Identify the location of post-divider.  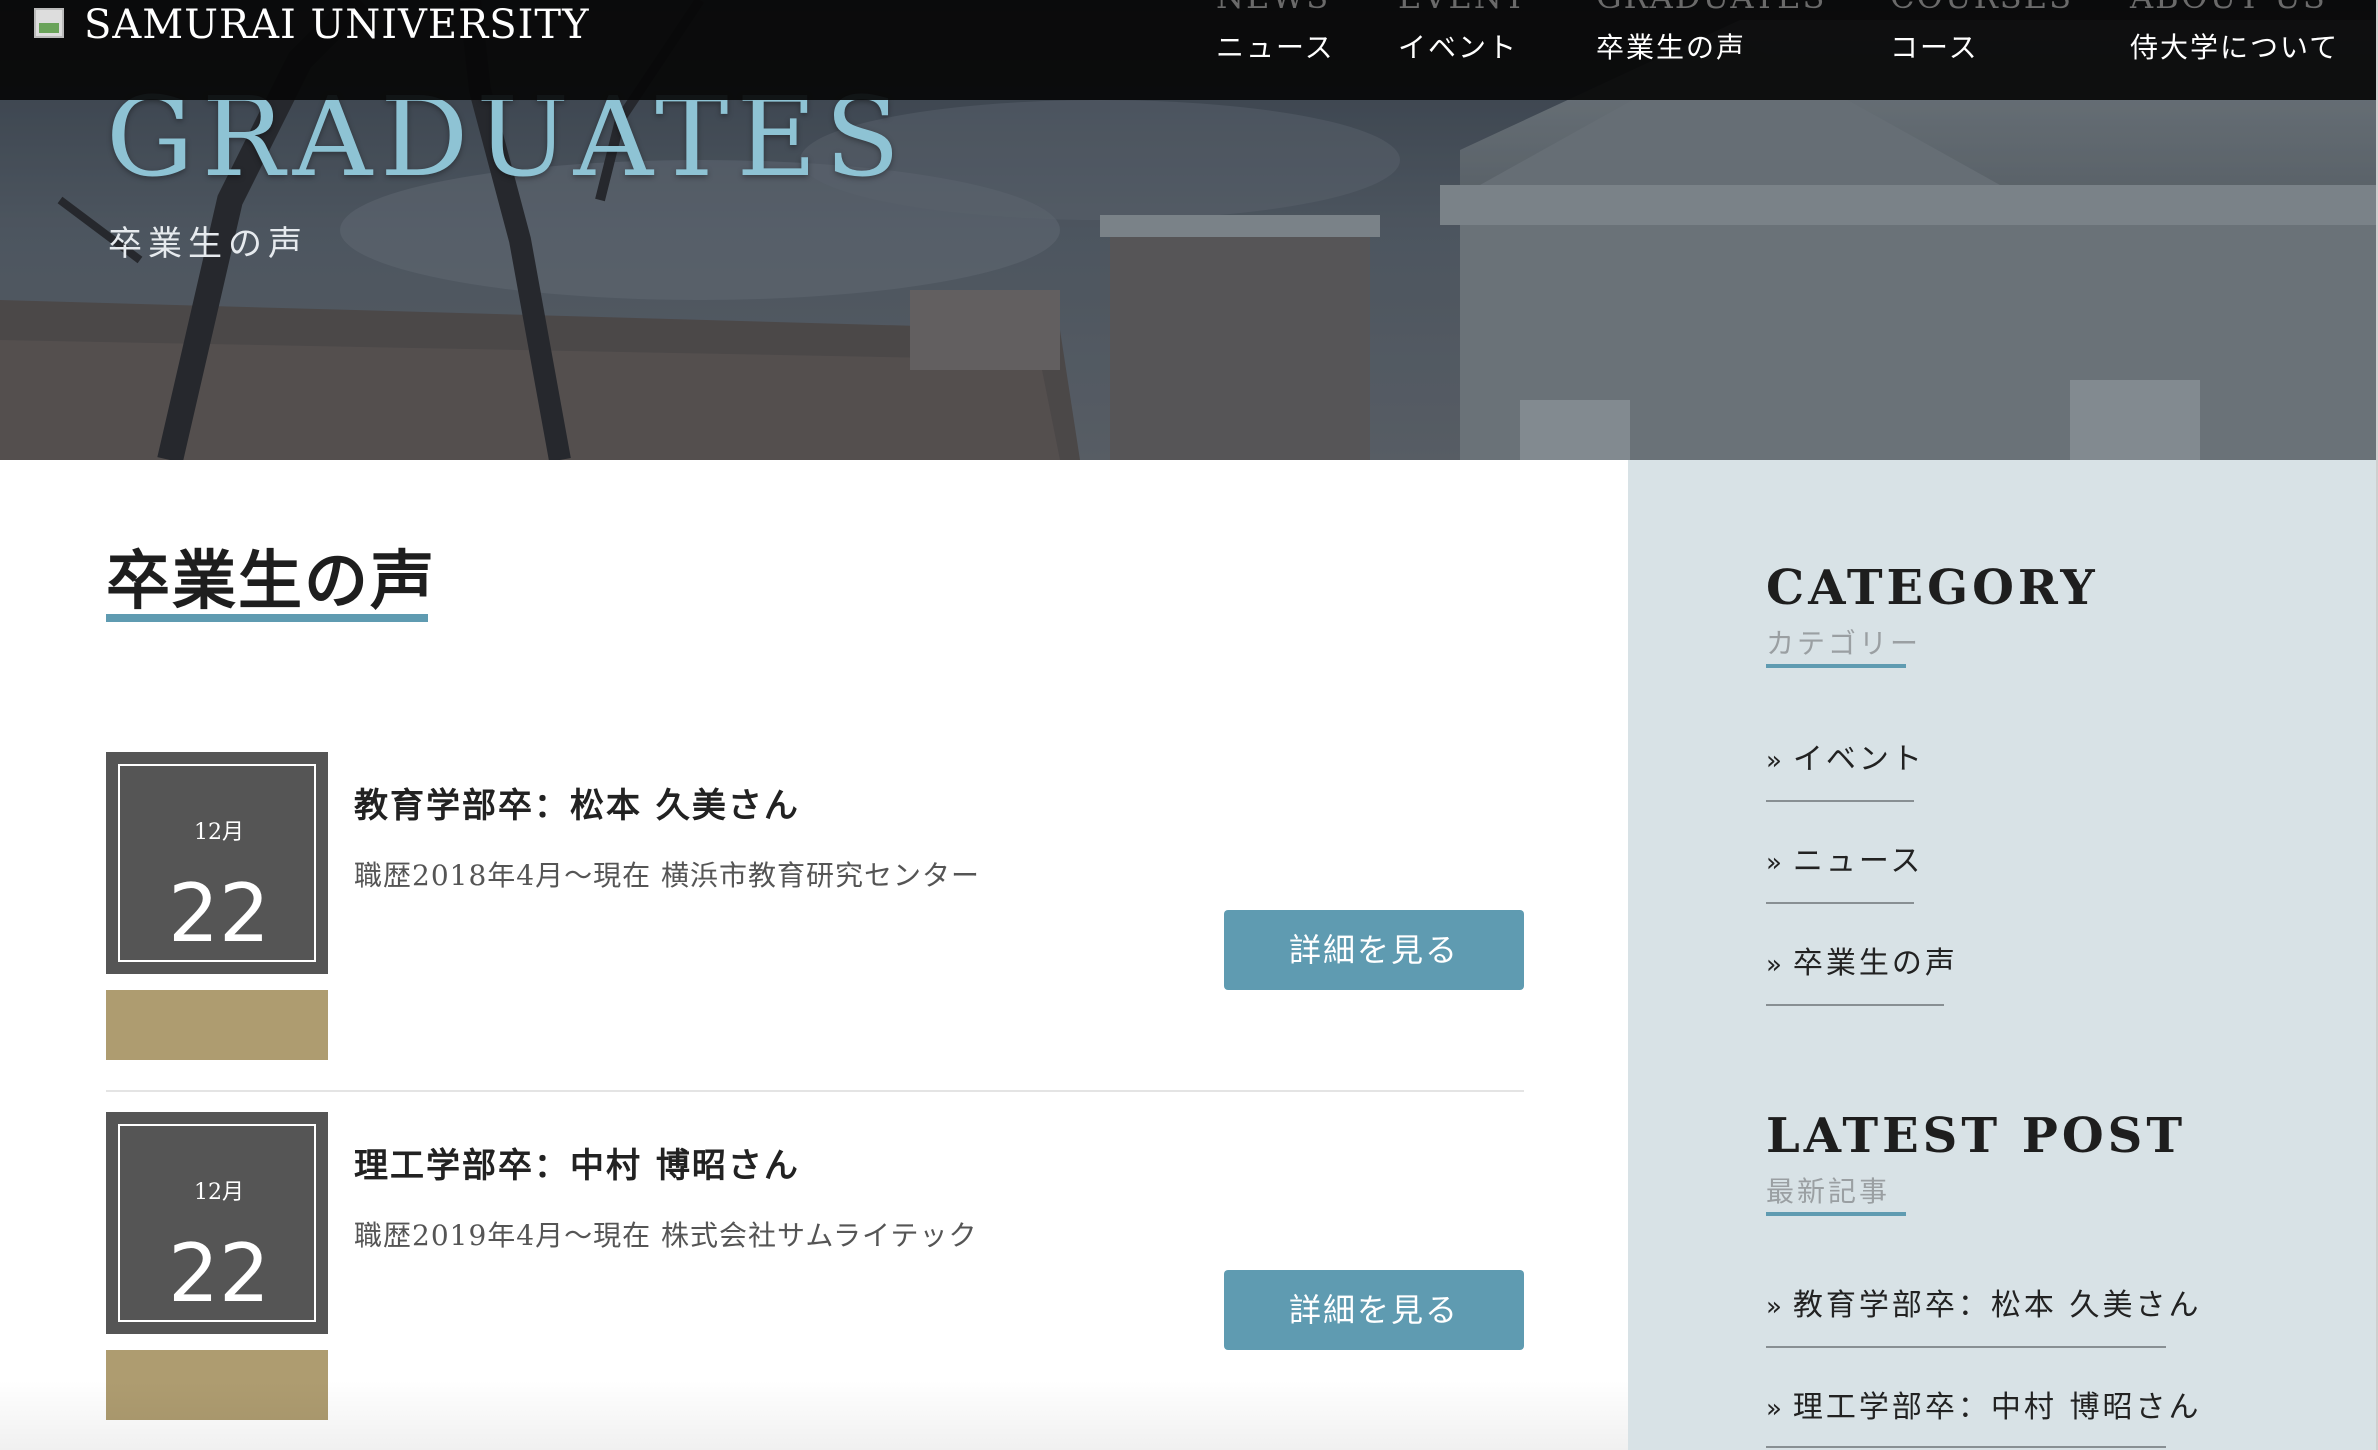
(815, 1091).